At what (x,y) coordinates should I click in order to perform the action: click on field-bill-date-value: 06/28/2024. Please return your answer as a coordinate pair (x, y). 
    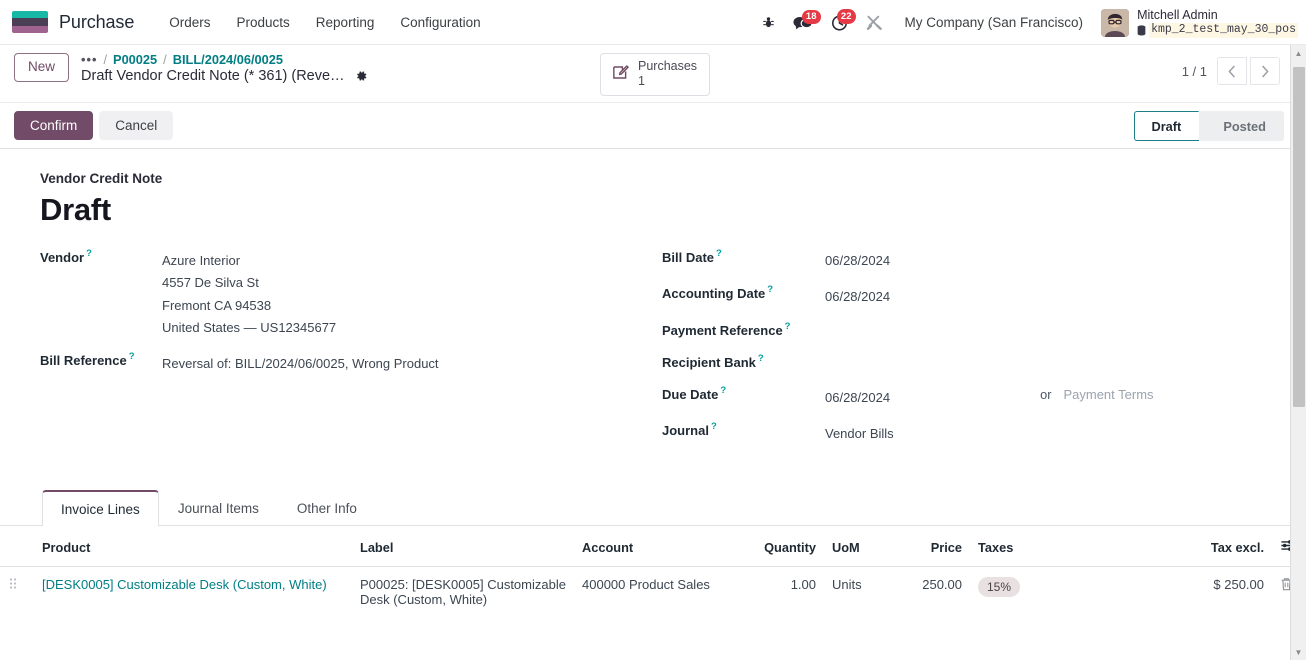
    Looking at the image, I should click on (857, 261).